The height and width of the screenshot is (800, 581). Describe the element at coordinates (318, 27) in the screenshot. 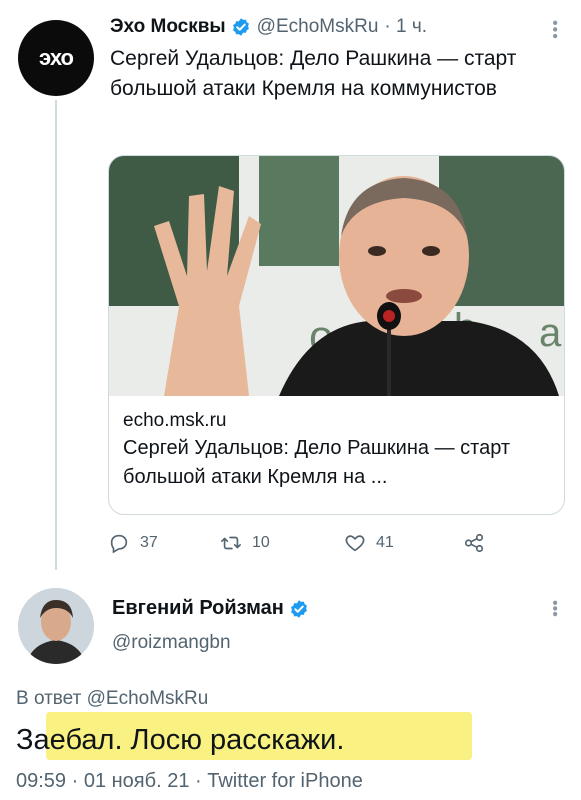

I see `handle: @EchoMskRu` at that location.